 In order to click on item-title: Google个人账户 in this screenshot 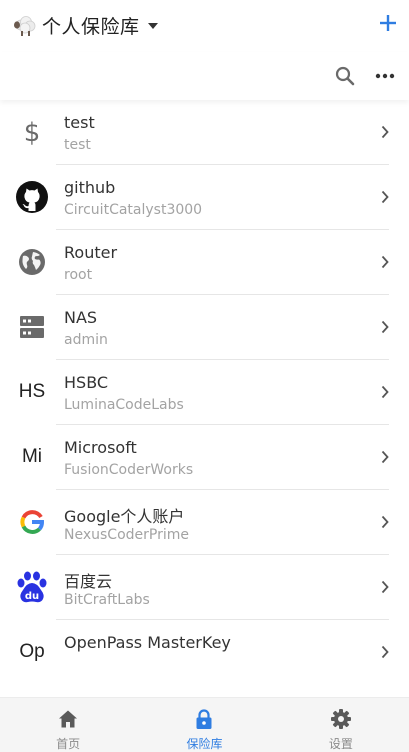, I will do `click(124, 516)`.